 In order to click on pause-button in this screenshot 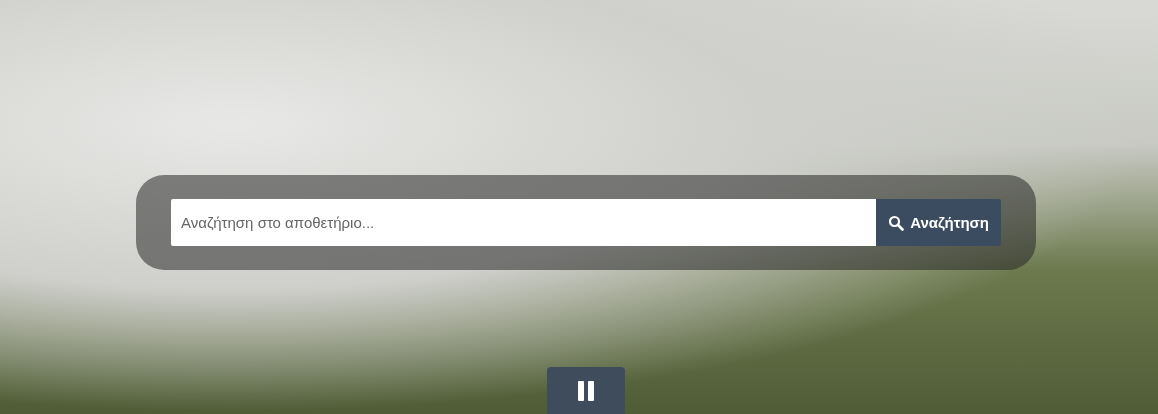, I will do `click(586, 390)`.